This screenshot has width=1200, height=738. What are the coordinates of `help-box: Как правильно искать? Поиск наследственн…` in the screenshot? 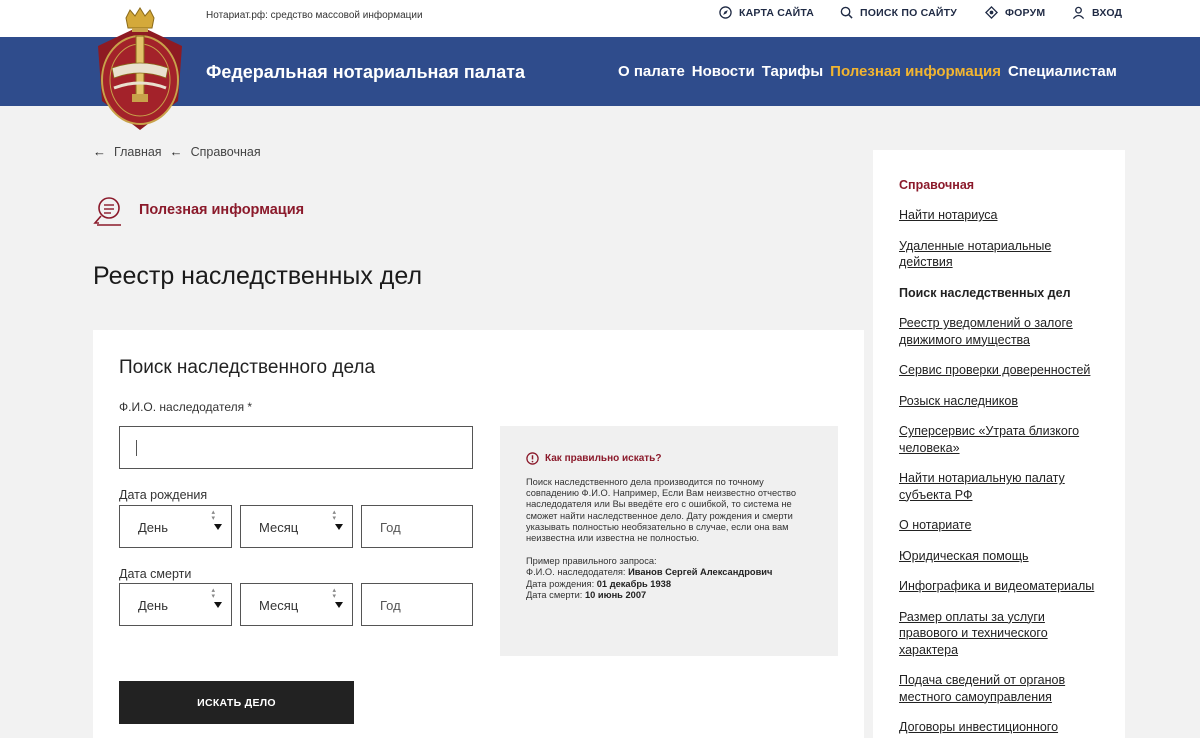 It's located at (669, 541).